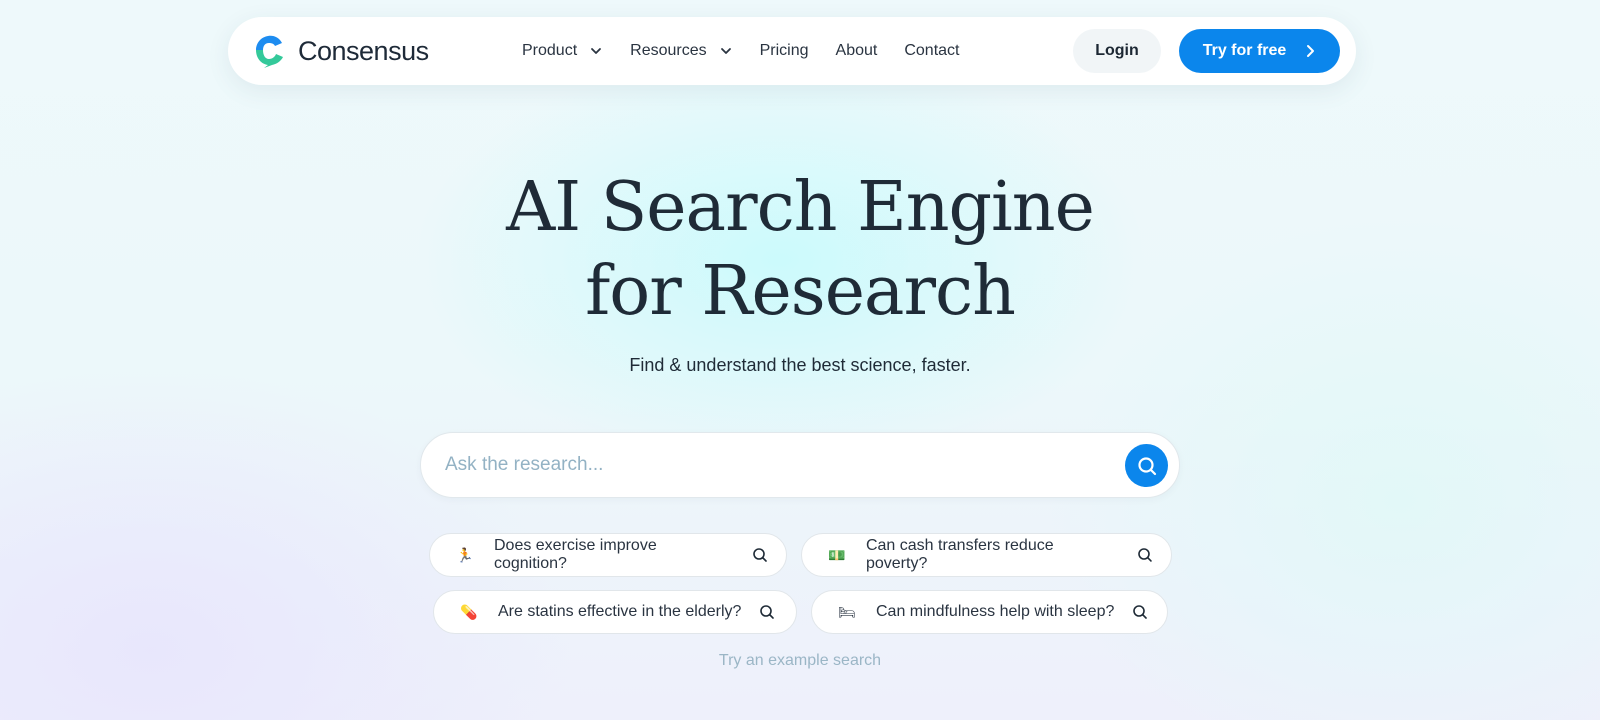 The image size is (1600, 720). What do you see at coordinates (847, 611) in the screenshot?
I see `bed-icon: 🛏` at bounding box center [847, 611].